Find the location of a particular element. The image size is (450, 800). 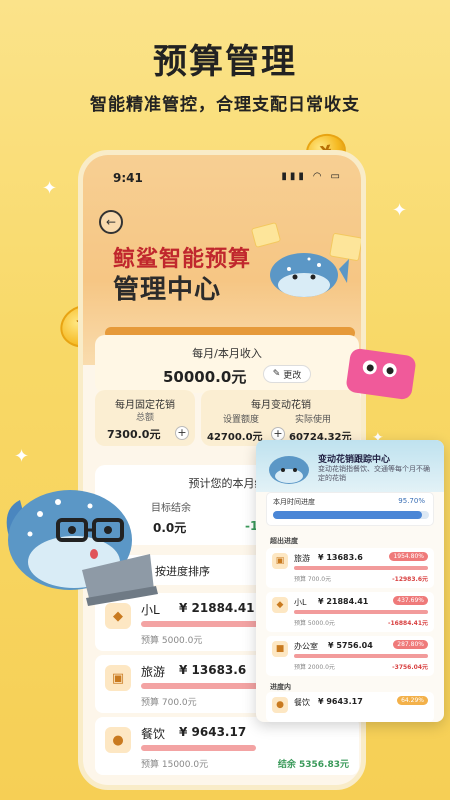

within-section-label: 进度内 is located at coordinates (280, 687).